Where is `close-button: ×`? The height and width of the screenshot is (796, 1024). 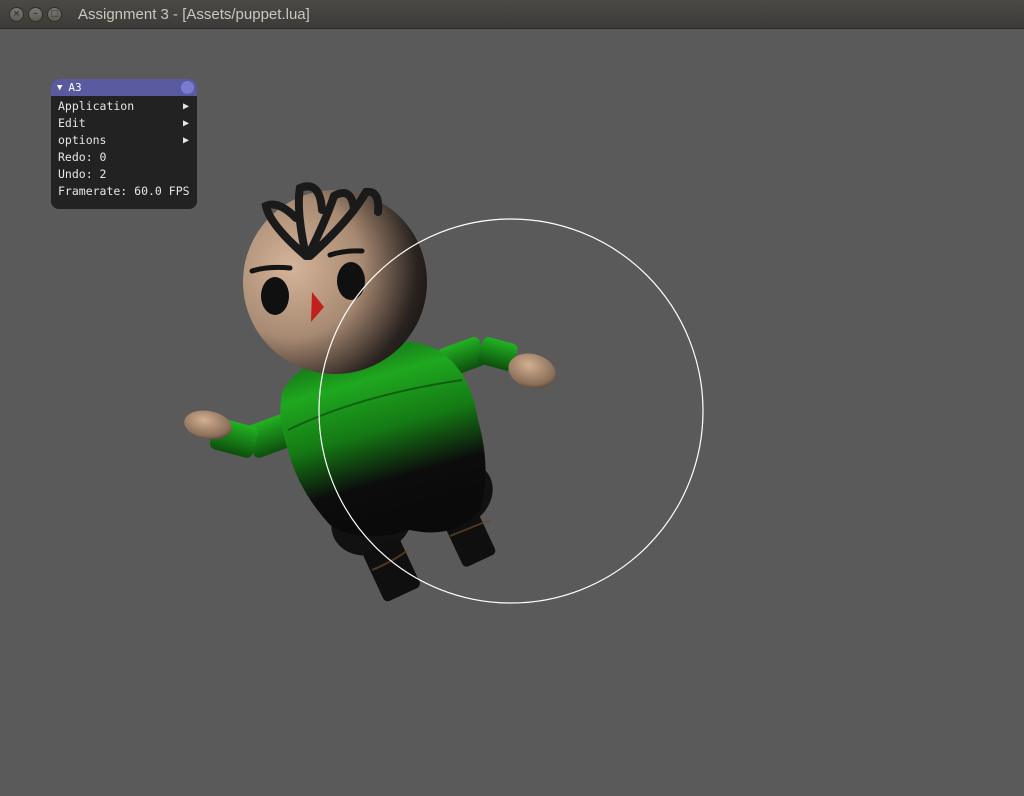 close-button: × is located at coordinates (16, 14).